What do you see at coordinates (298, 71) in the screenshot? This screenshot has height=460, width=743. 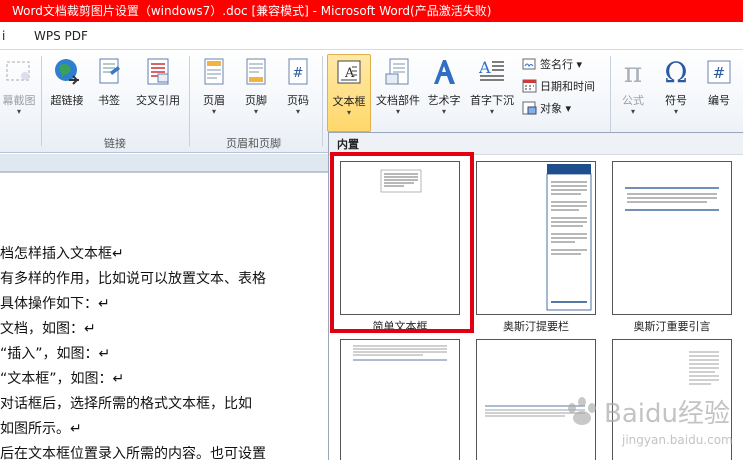 I see `page-number-icon: #` at bounding box center [298, 71].